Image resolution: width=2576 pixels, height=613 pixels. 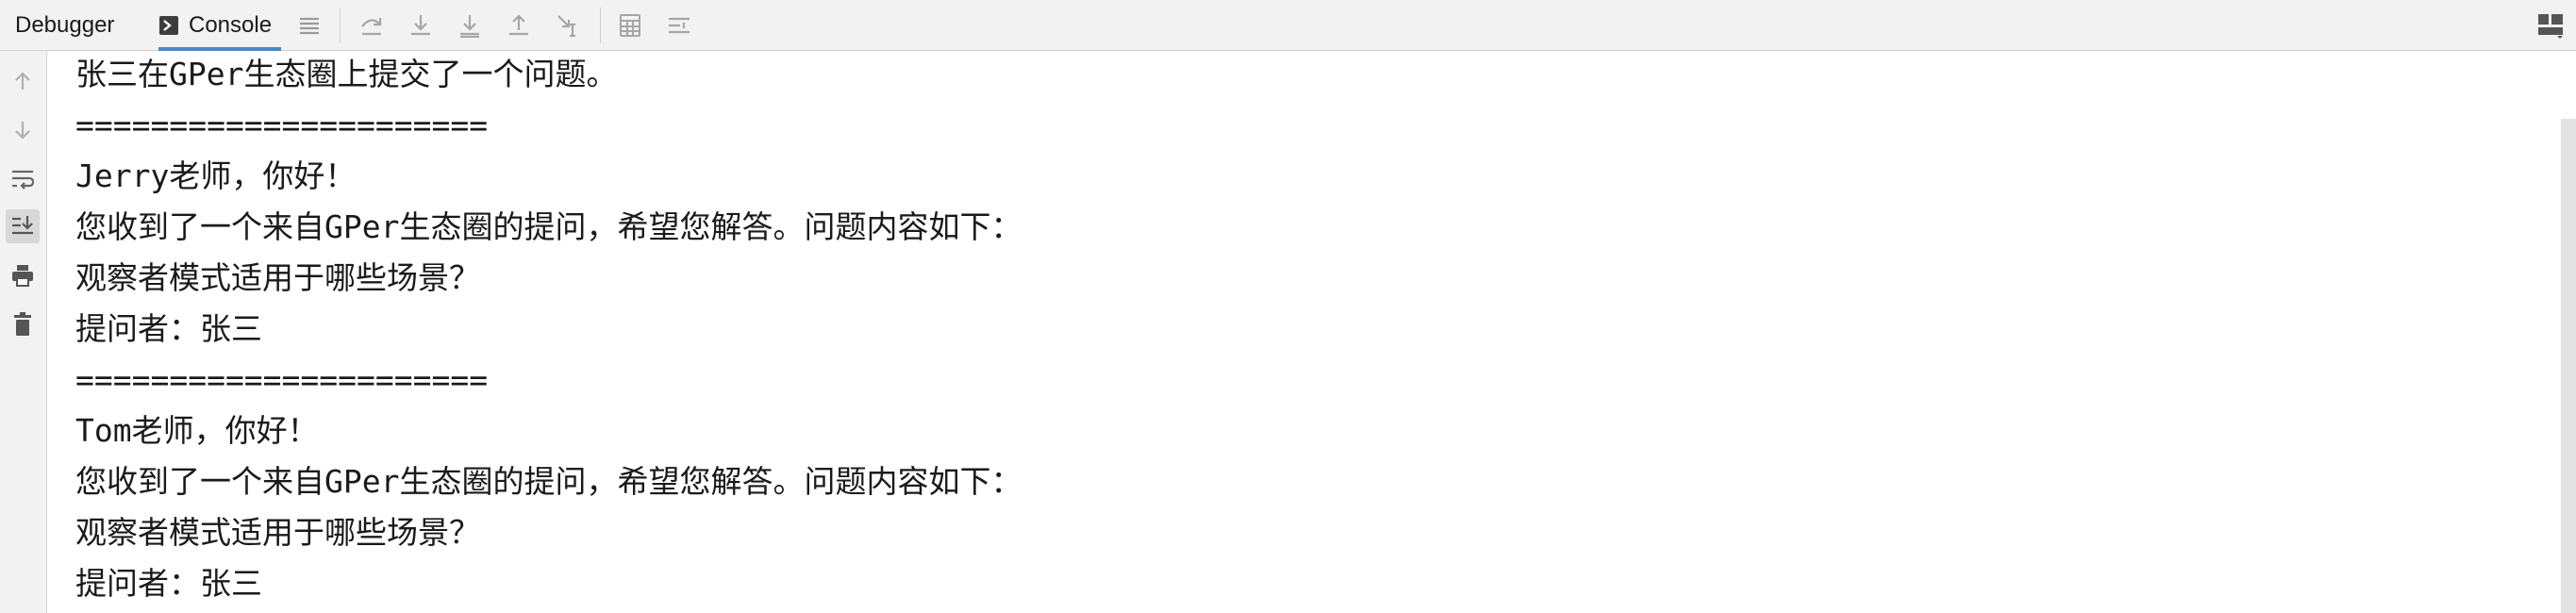 I want to click on tab-console-label: Console, so click(x=231, y=25).